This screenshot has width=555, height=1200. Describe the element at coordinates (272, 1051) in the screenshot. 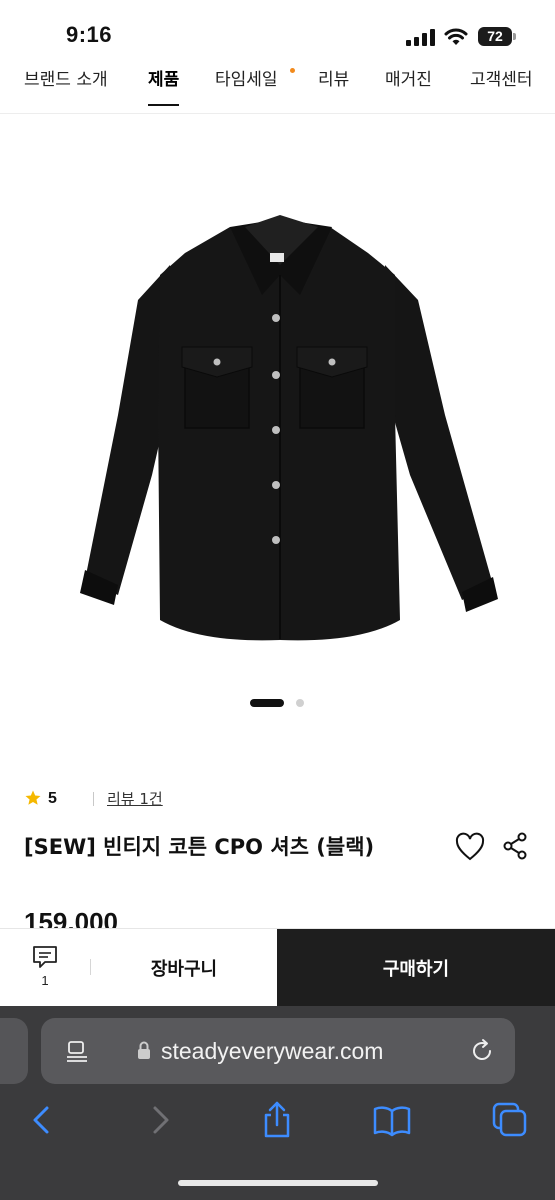

I see `url-label: steadyeverywear.com` at that location.